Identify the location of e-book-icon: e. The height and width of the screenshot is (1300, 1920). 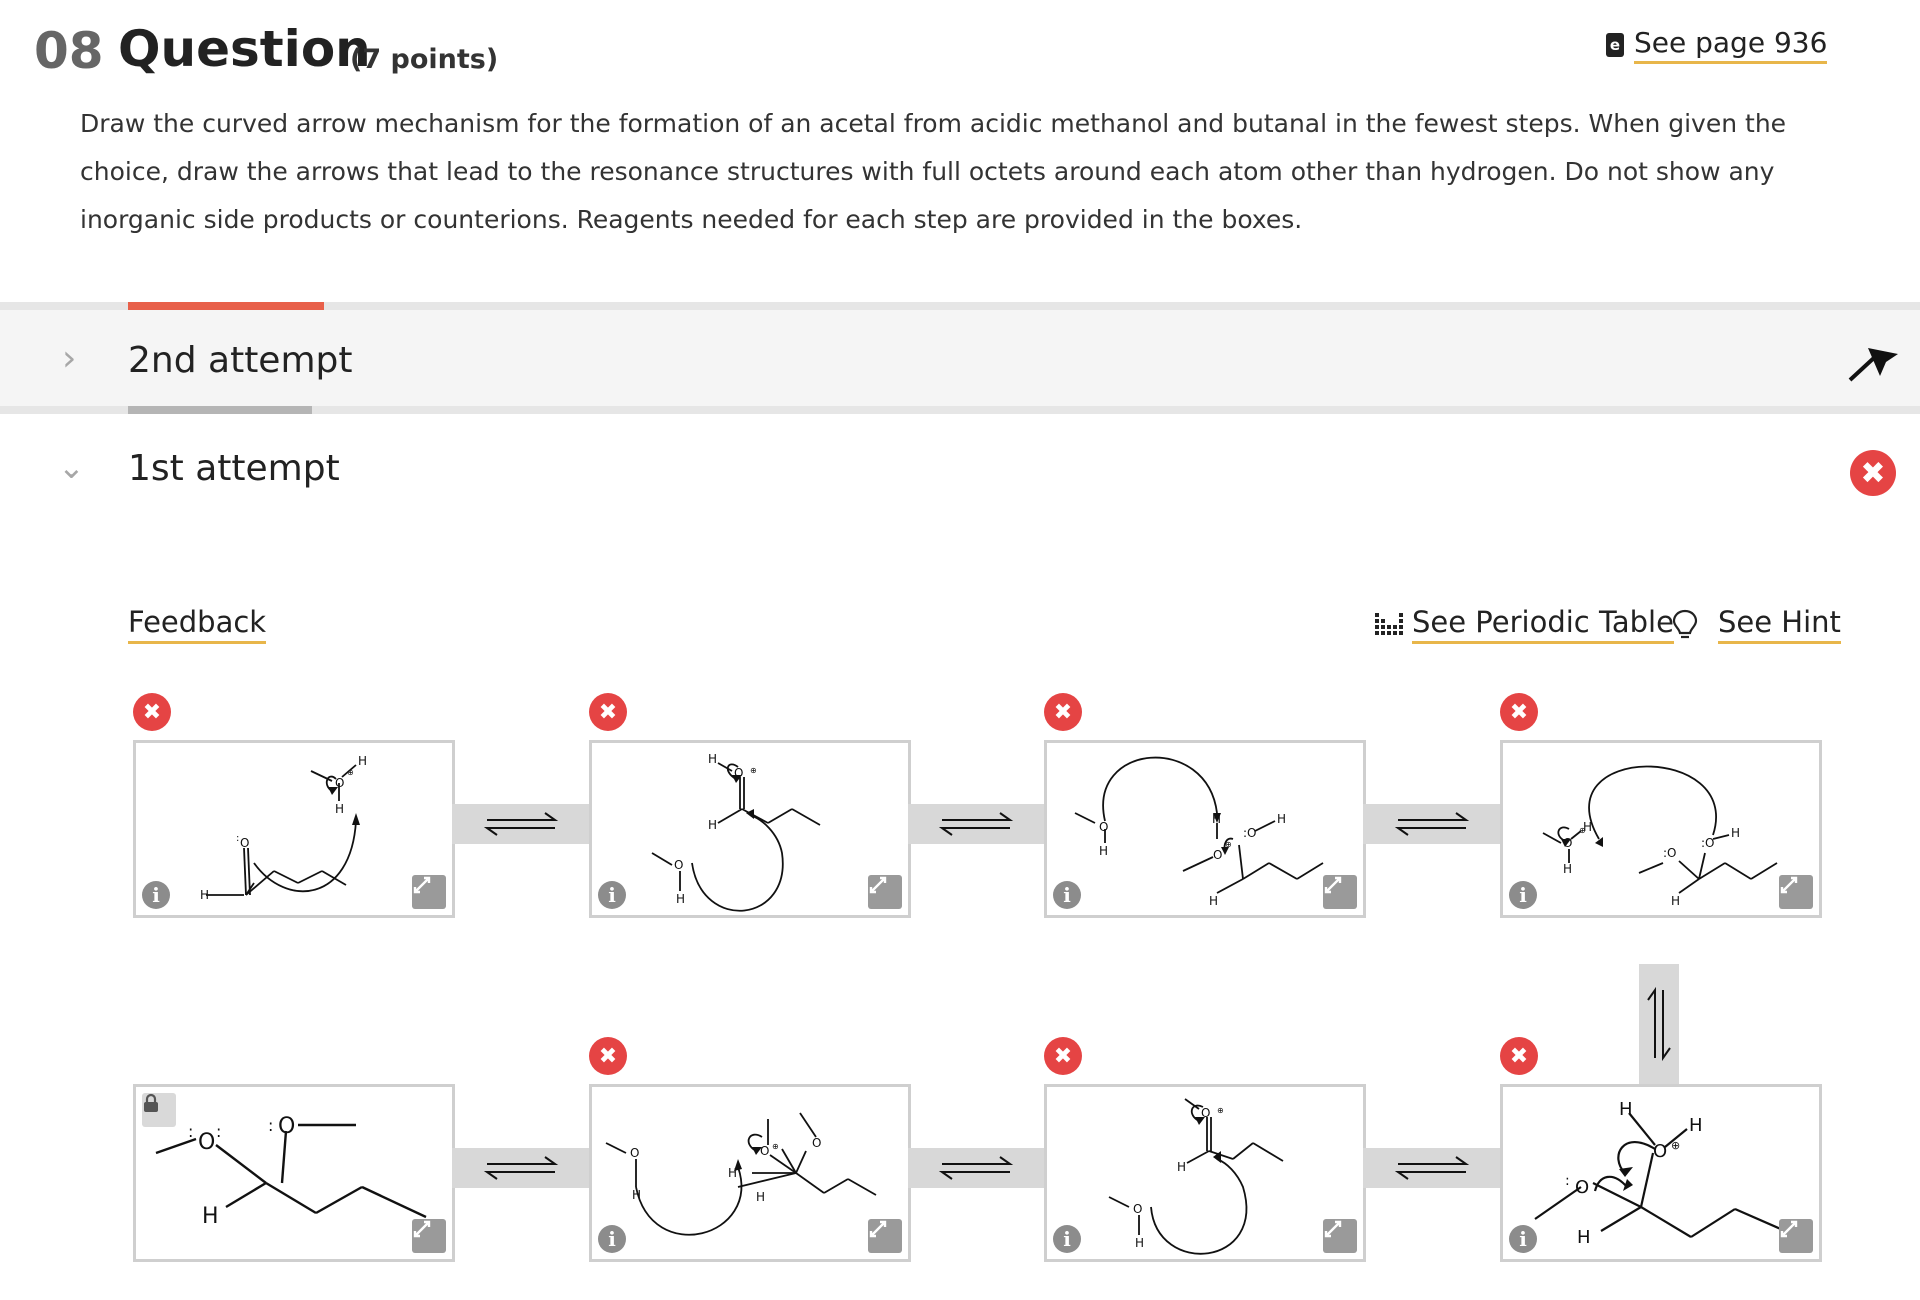
(1615, 45).